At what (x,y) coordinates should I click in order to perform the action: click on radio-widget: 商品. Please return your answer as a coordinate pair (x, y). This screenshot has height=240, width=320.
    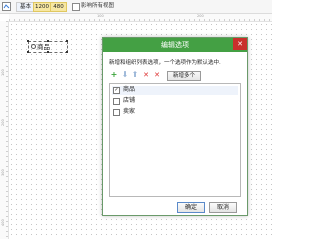
    Looking at the image, I should click on (47, 46).